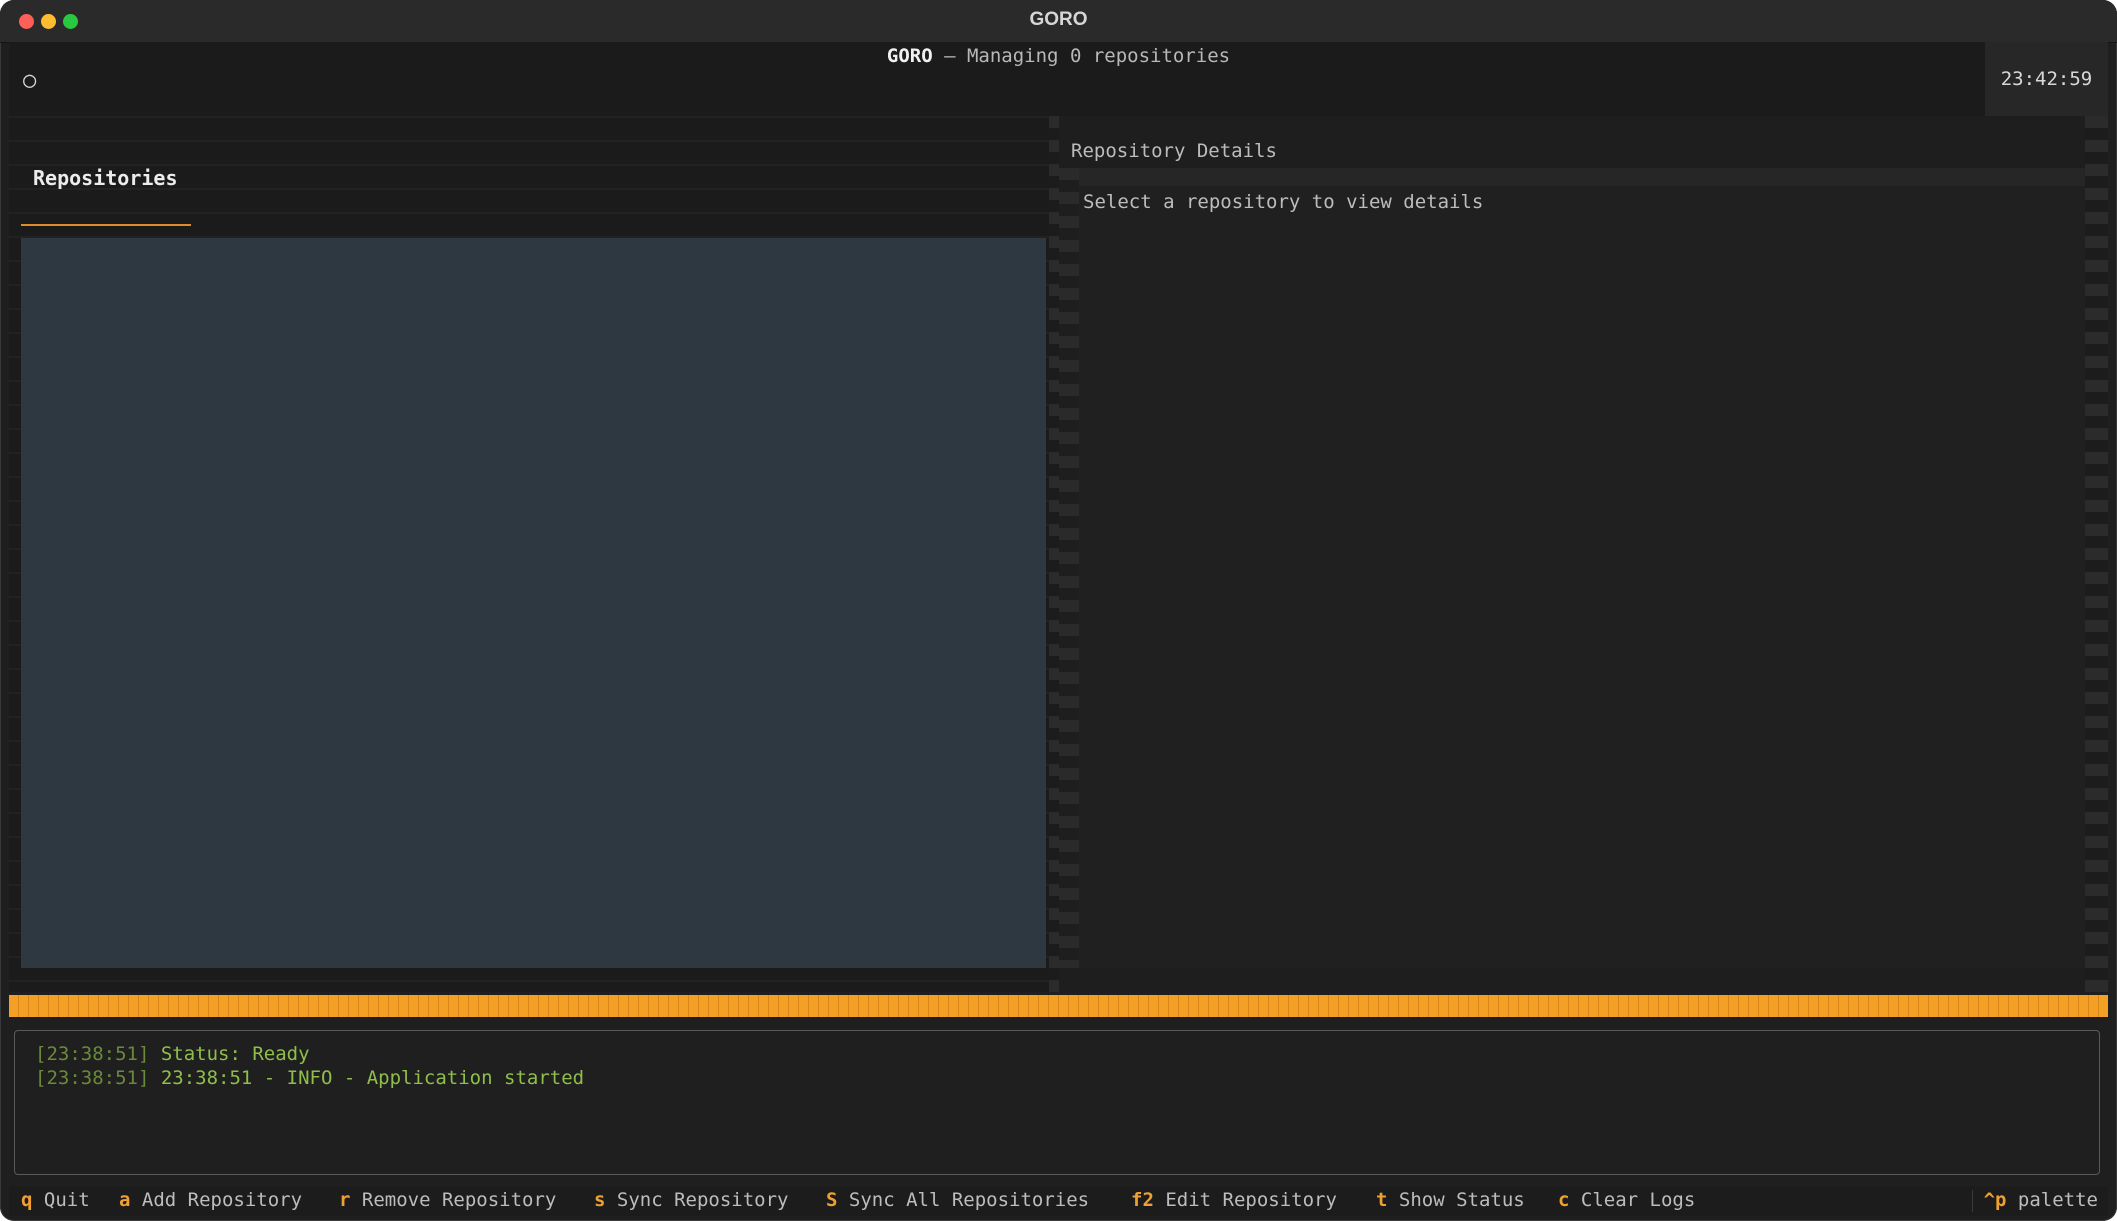 This screenshot has width=2117, height=1221. What do you see at coordinates (1174, 151) in the screenshot?
I see `details-title: Repository Details` at bounding box center [1174, 151].